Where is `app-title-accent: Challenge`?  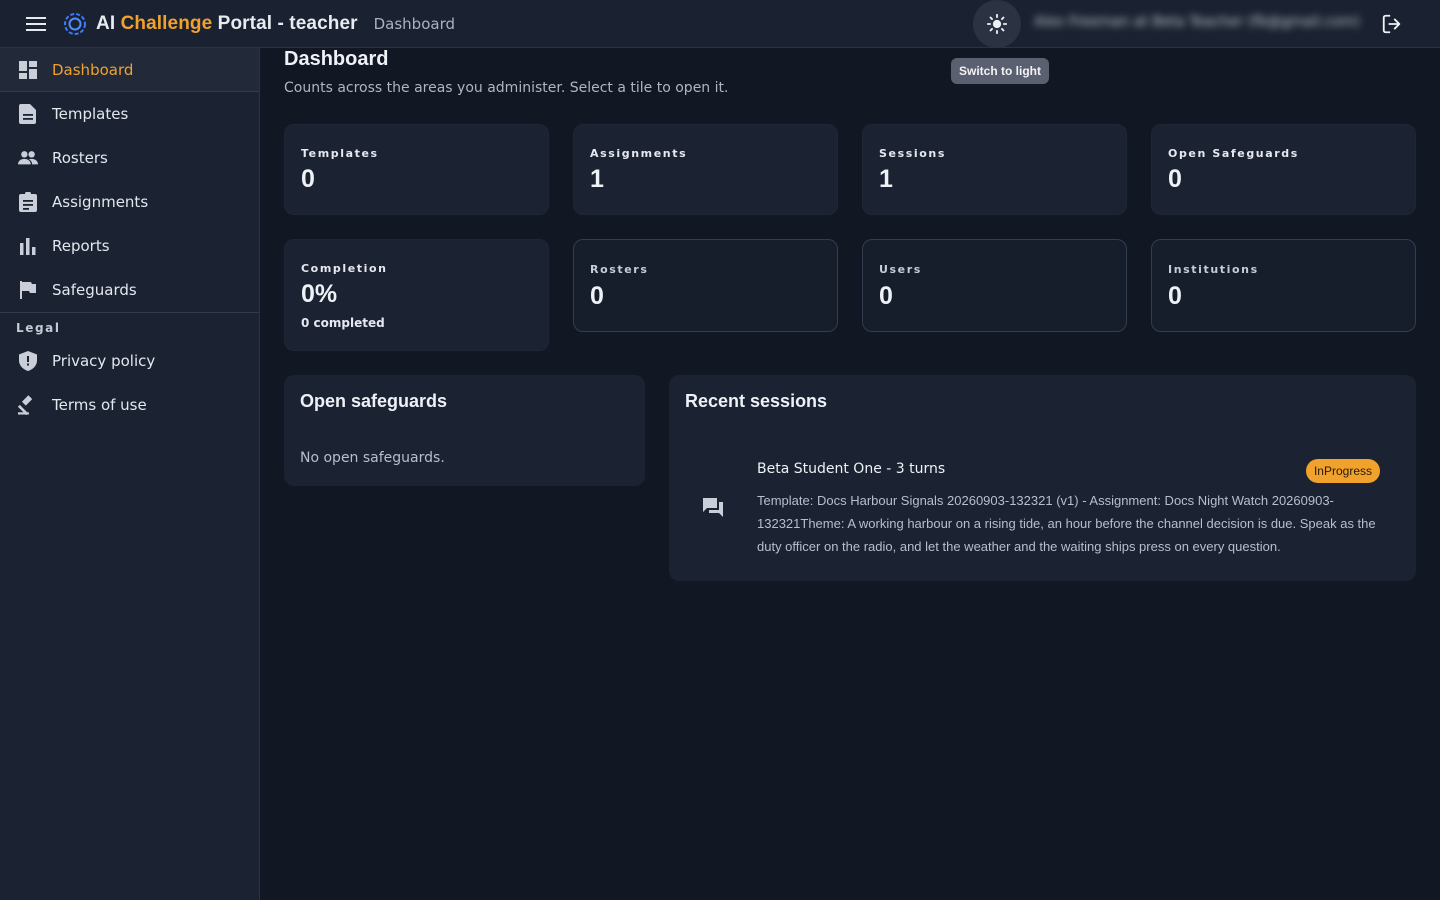
app-title-accent: Challenge is located at coordinates (166, 23).